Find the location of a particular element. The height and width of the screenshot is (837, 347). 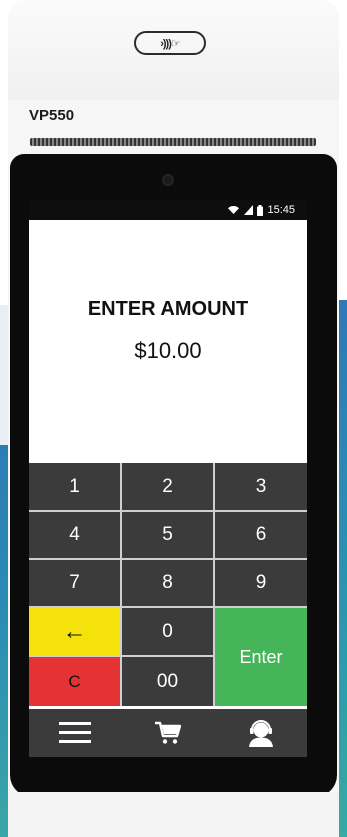

contactless-symbol: ›)))☞ is located at coordinates (170, 43).